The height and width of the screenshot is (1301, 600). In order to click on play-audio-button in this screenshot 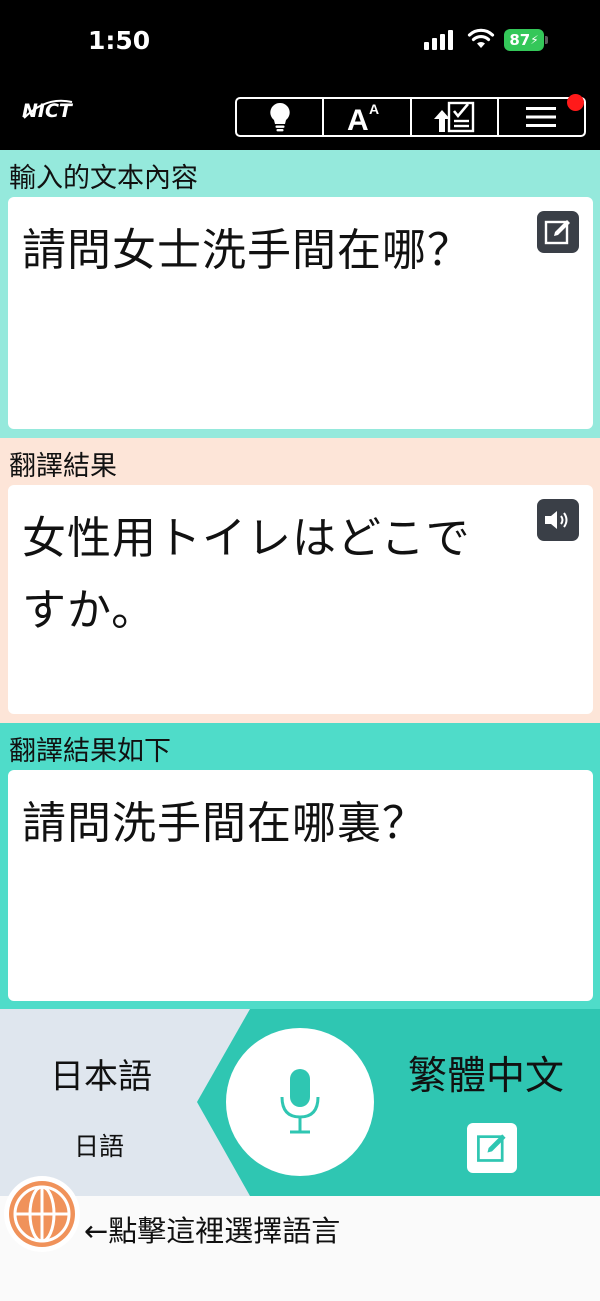, I will do `click(558, 520)`.